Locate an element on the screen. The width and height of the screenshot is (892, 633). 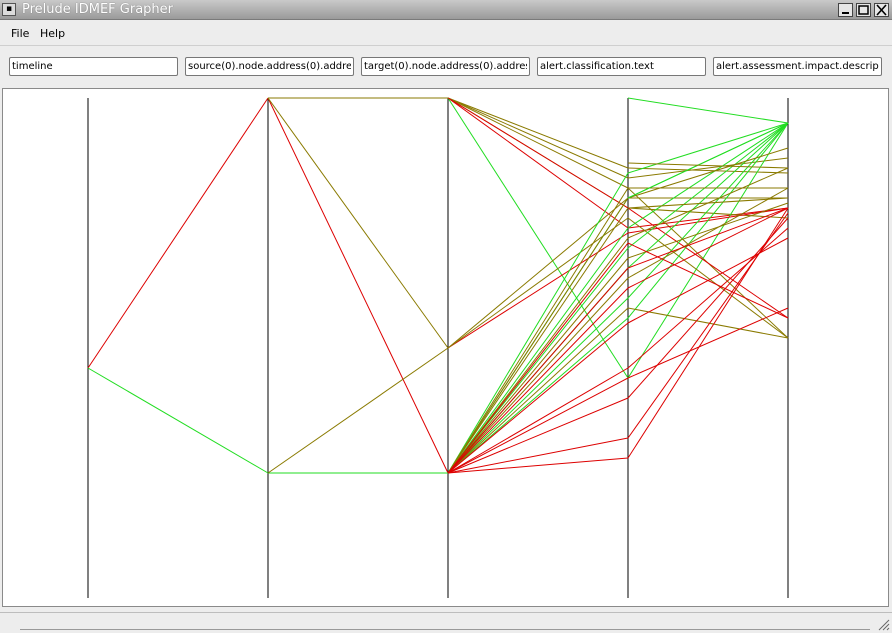
status-bar is located at coordinates (446, 622).